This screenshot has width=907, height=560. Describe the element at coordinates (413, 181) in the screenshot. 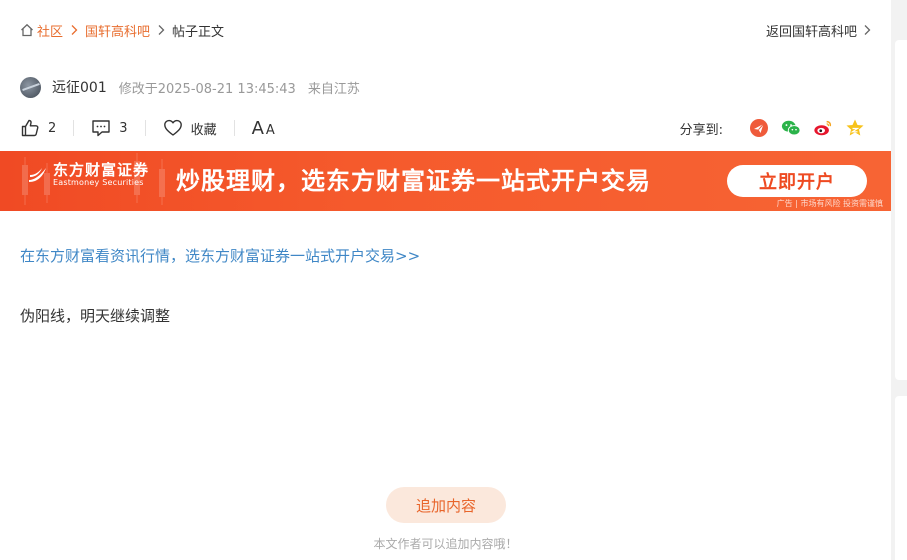

I see `banner-slogan: 炒股理财，选东方财富证券一站式开户交易` at that location.